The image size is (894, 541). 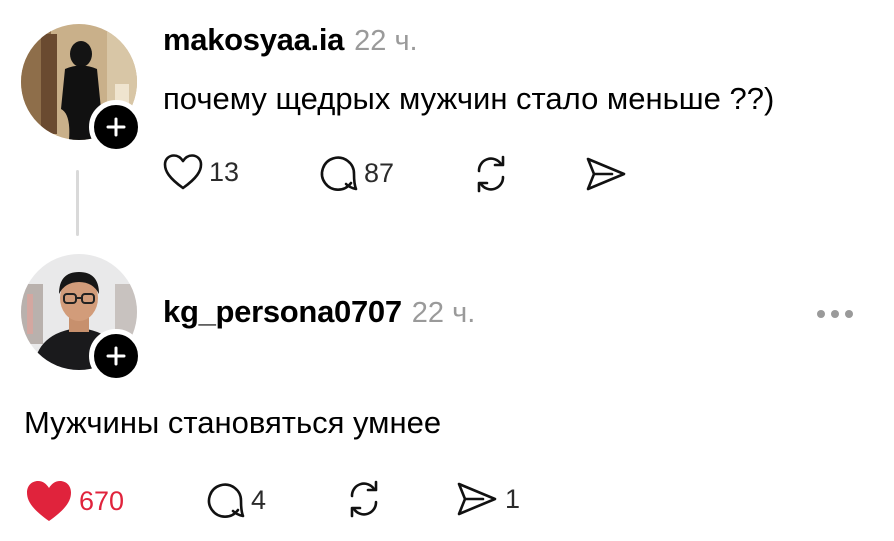 What do you see at coordinates (259, 499) in the screenshot?
I see `comment-count: 4` at bounding box center [259, 499].